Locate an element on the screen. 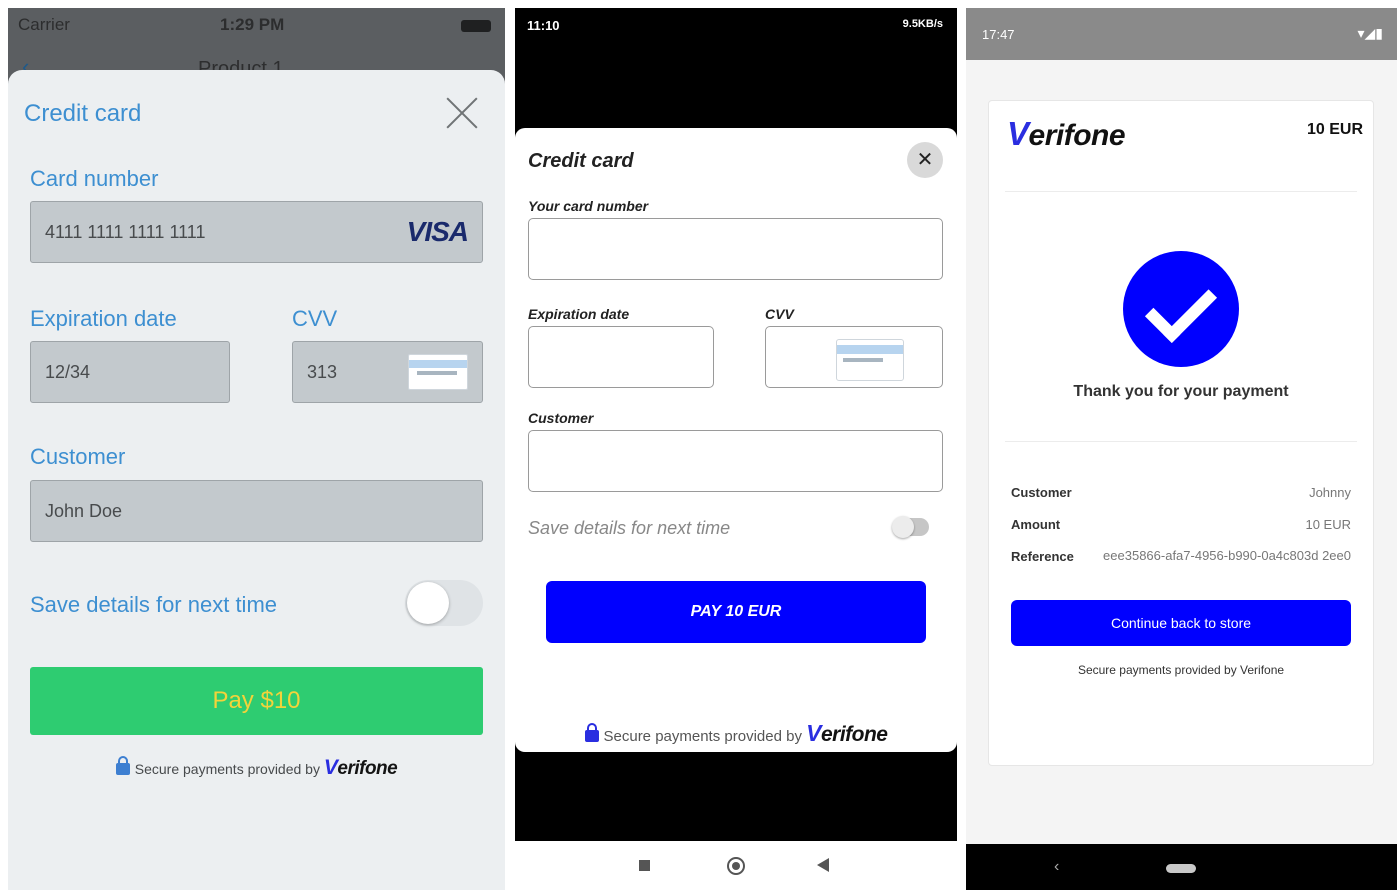 The width and height of the screenshot is (1400, 890). secure-payments-text: Secure payments provided by Verifone is located at coordinates (1181, 670).